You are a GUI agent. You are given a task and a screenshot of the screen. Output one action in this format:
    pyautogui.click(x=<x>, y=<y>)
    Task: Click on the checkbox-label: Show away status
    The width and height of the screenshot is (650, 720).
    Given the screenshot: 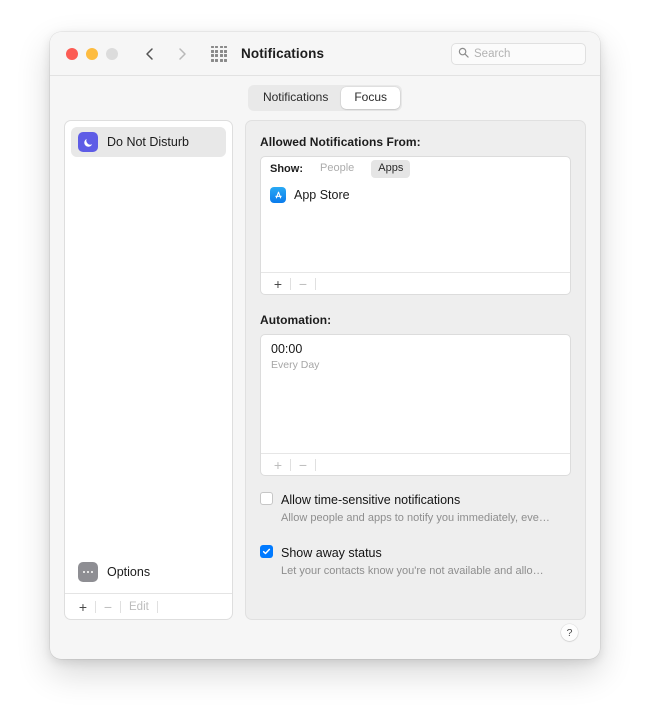 What is the action you would take?
    pyautogui.click(x=331, y=553)
    